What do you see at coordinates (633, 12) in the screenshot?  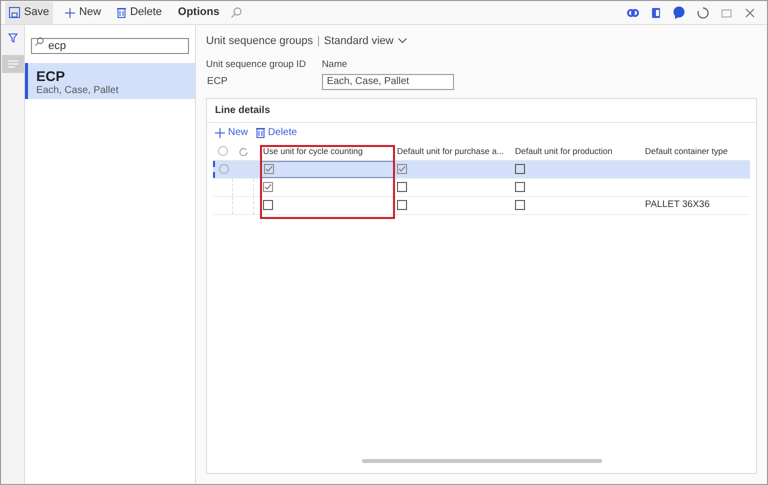 I see `link-icon` at bounding box center [633, 12].